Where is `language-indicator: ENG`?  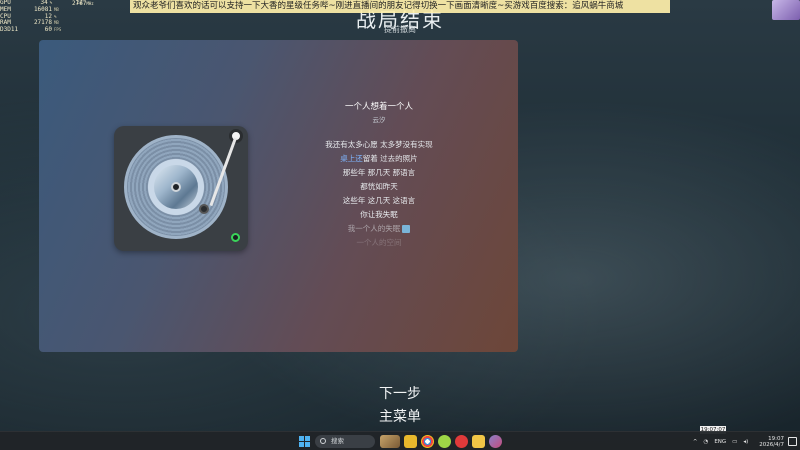
language-indicator: ENG is located at coordinates (720, 442).